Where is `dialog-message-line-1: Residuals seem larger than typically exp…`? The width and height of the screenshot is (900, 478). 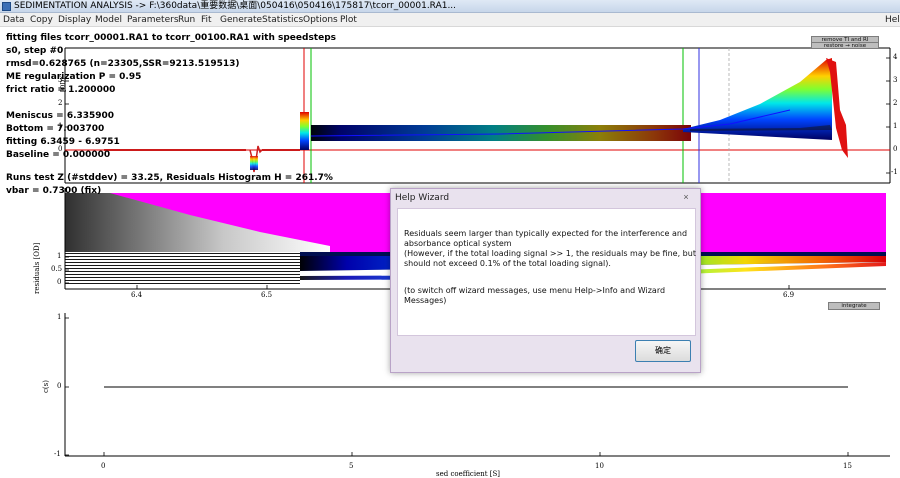
dialog-message-line-1: Residuals seem larger than typically exp… is located at coordinates (546, 233).